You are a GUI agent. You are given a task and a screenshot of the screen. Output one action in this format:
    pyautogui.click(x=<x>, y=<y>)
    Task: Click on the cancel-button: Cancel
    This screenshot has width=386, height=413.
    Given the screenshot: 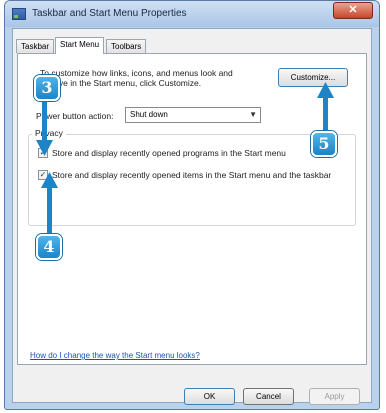 What is the action you would take?
    pyautogui.click(x=268, y=396)
    